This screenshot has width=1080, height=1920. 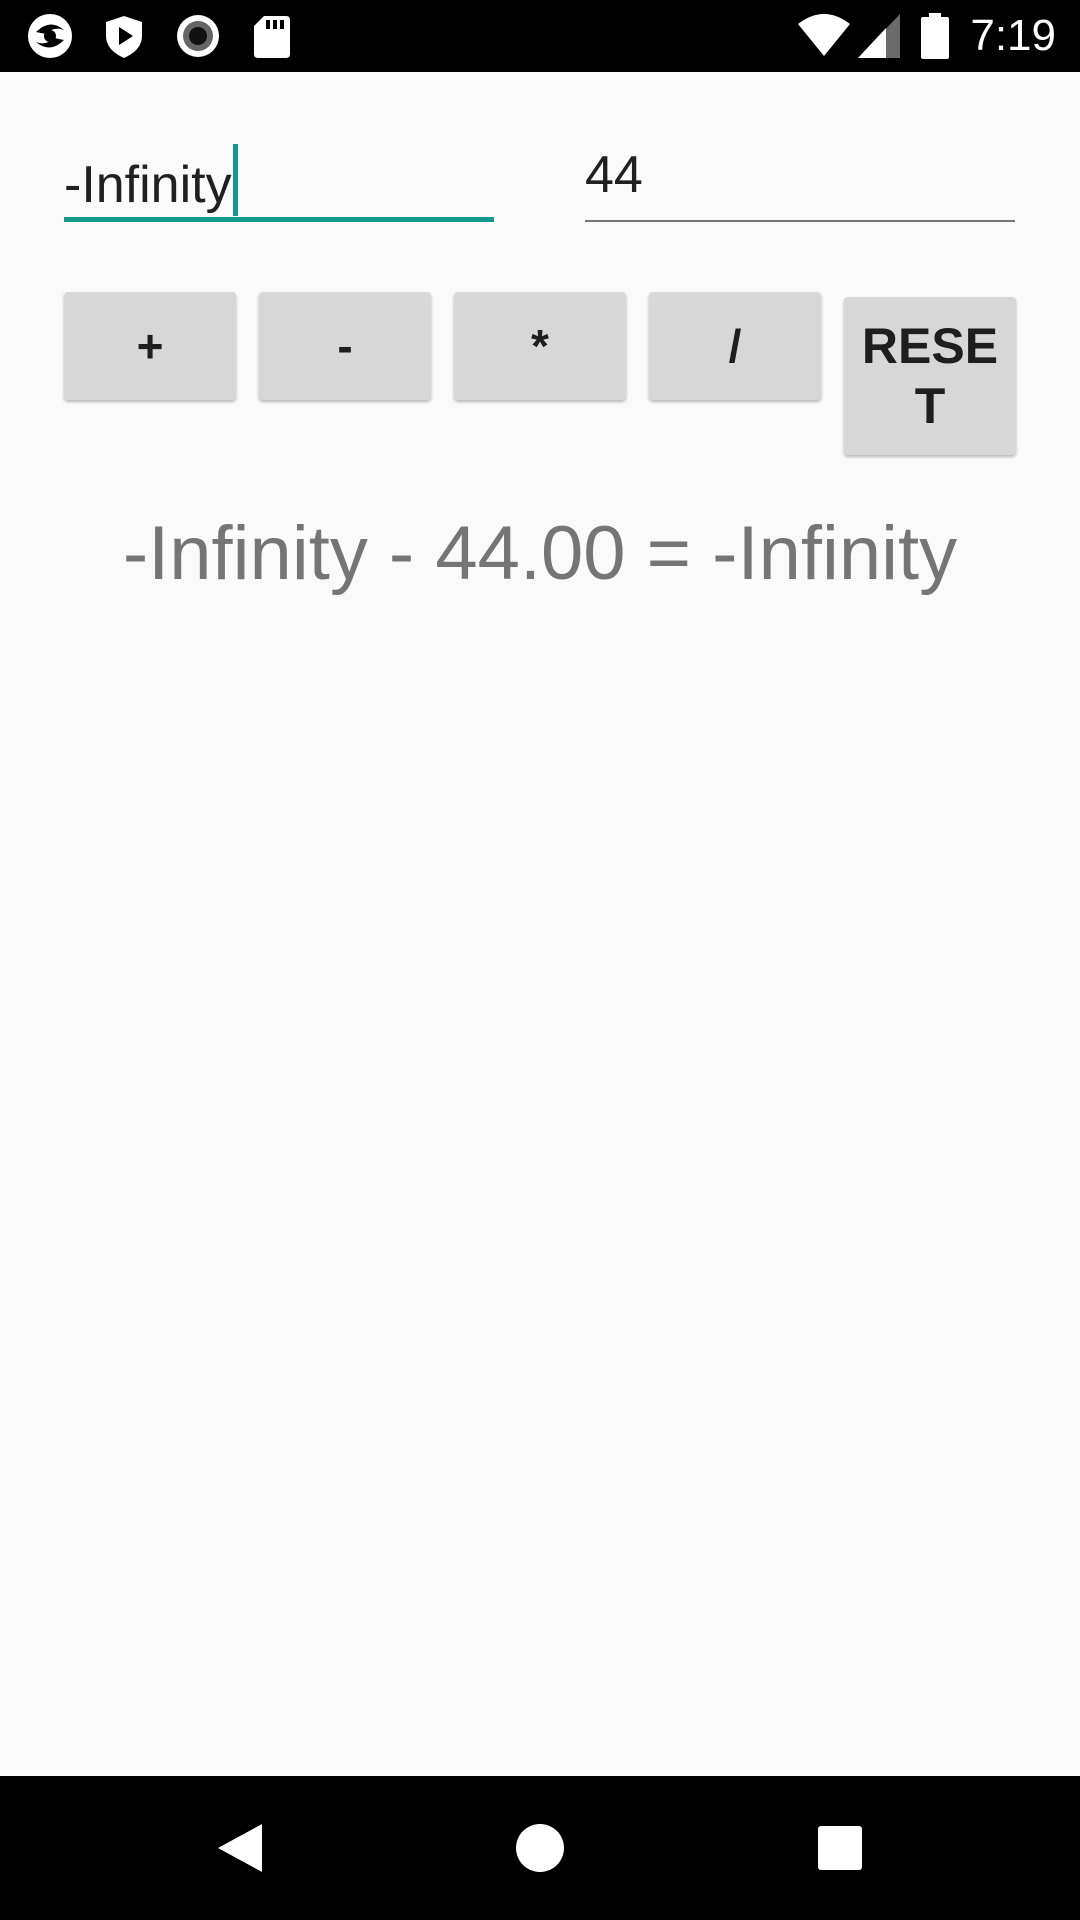 I want to click on first-number-text: -Infinity, so click(x=148, y=185).